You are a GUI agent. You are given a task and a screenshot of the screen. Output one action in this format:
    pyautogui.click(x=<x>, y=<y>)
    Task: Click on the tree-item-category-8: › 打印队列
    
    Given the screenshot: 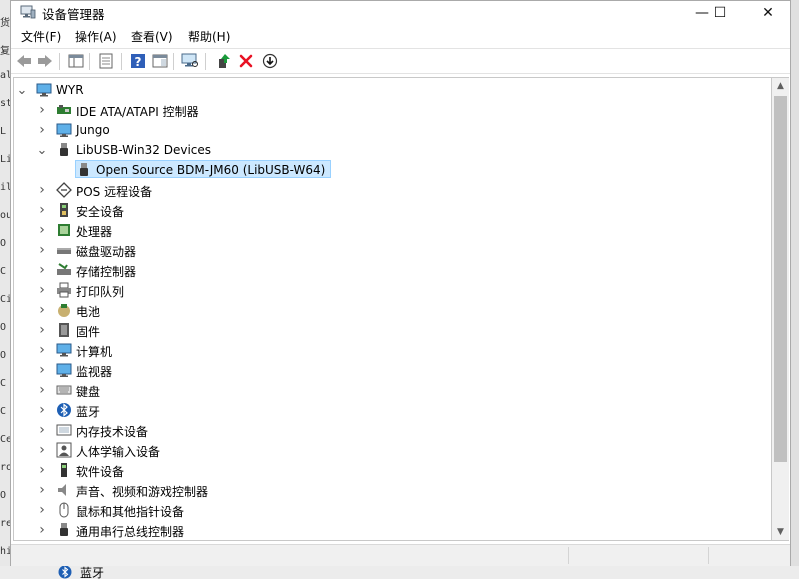 What is the action you would take?
    pyautogui.click(x=392, y=290)
    